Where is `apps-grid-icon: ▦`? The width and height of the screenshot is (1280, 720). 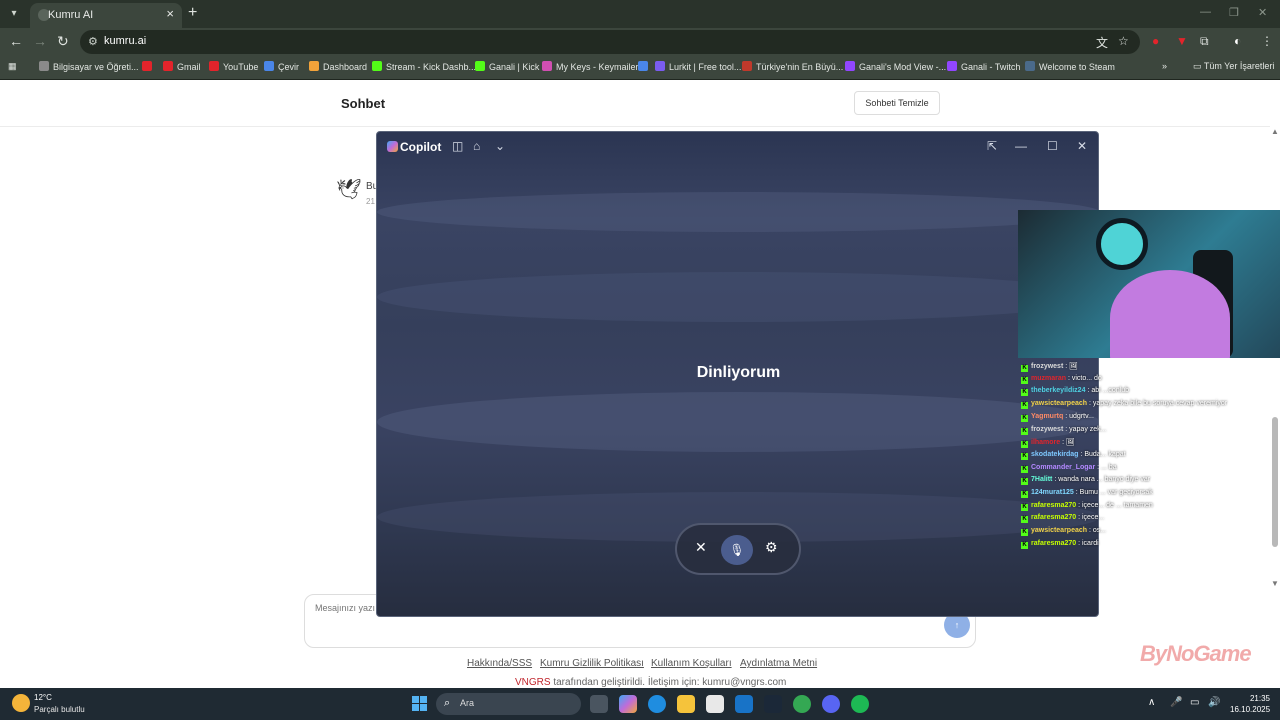 apps-grid-icon: ▦ is located at coordinates (12, 66).